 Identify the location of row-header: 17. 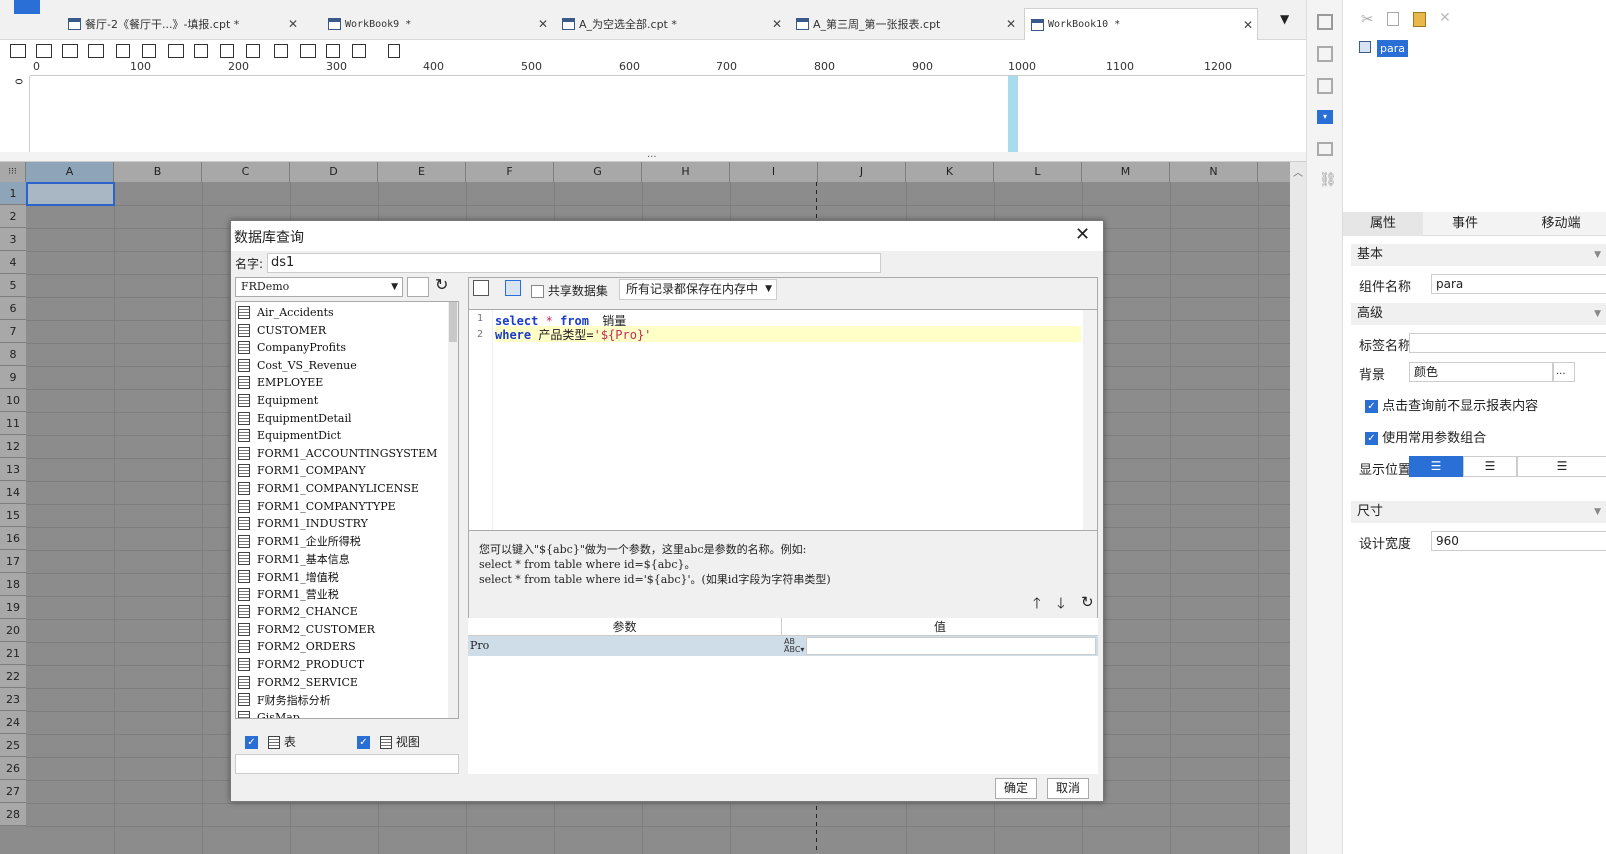
(13, 561).